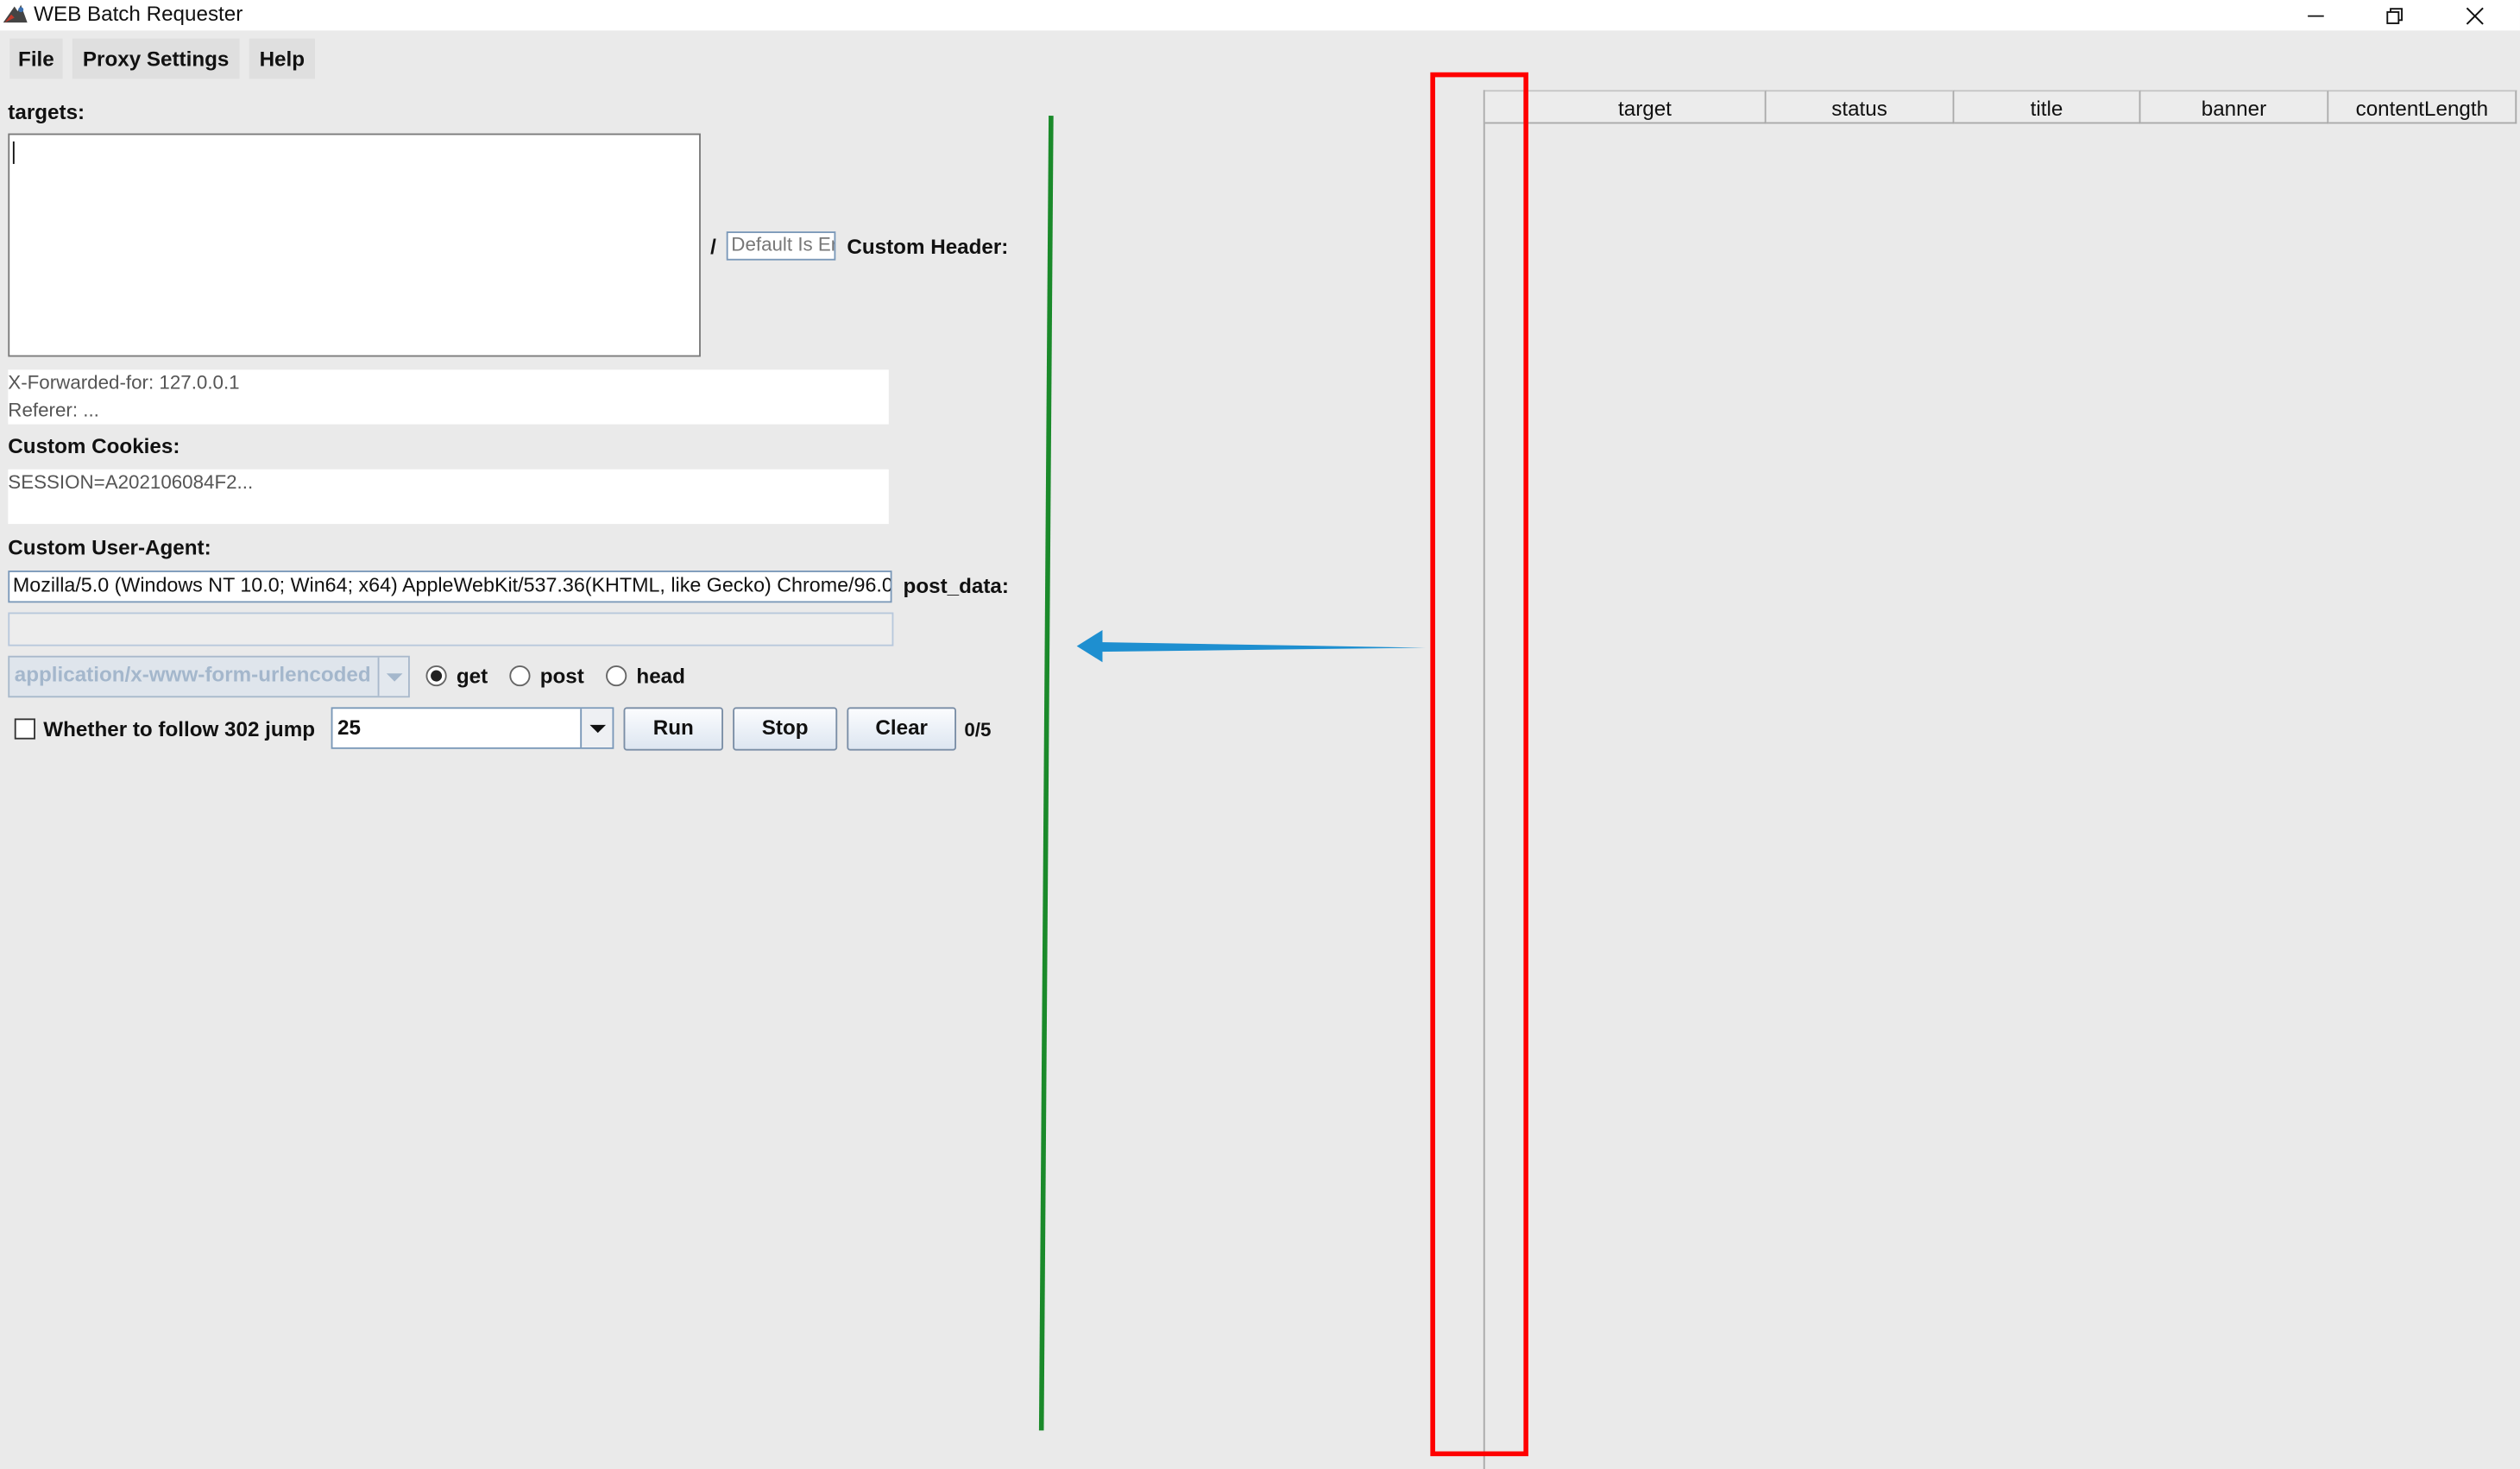 The width and height of the screenshot is (2520, 1469). Describe the element at coordinates (1479, 764) in the screenshot. I see `highlight-box` at that location.